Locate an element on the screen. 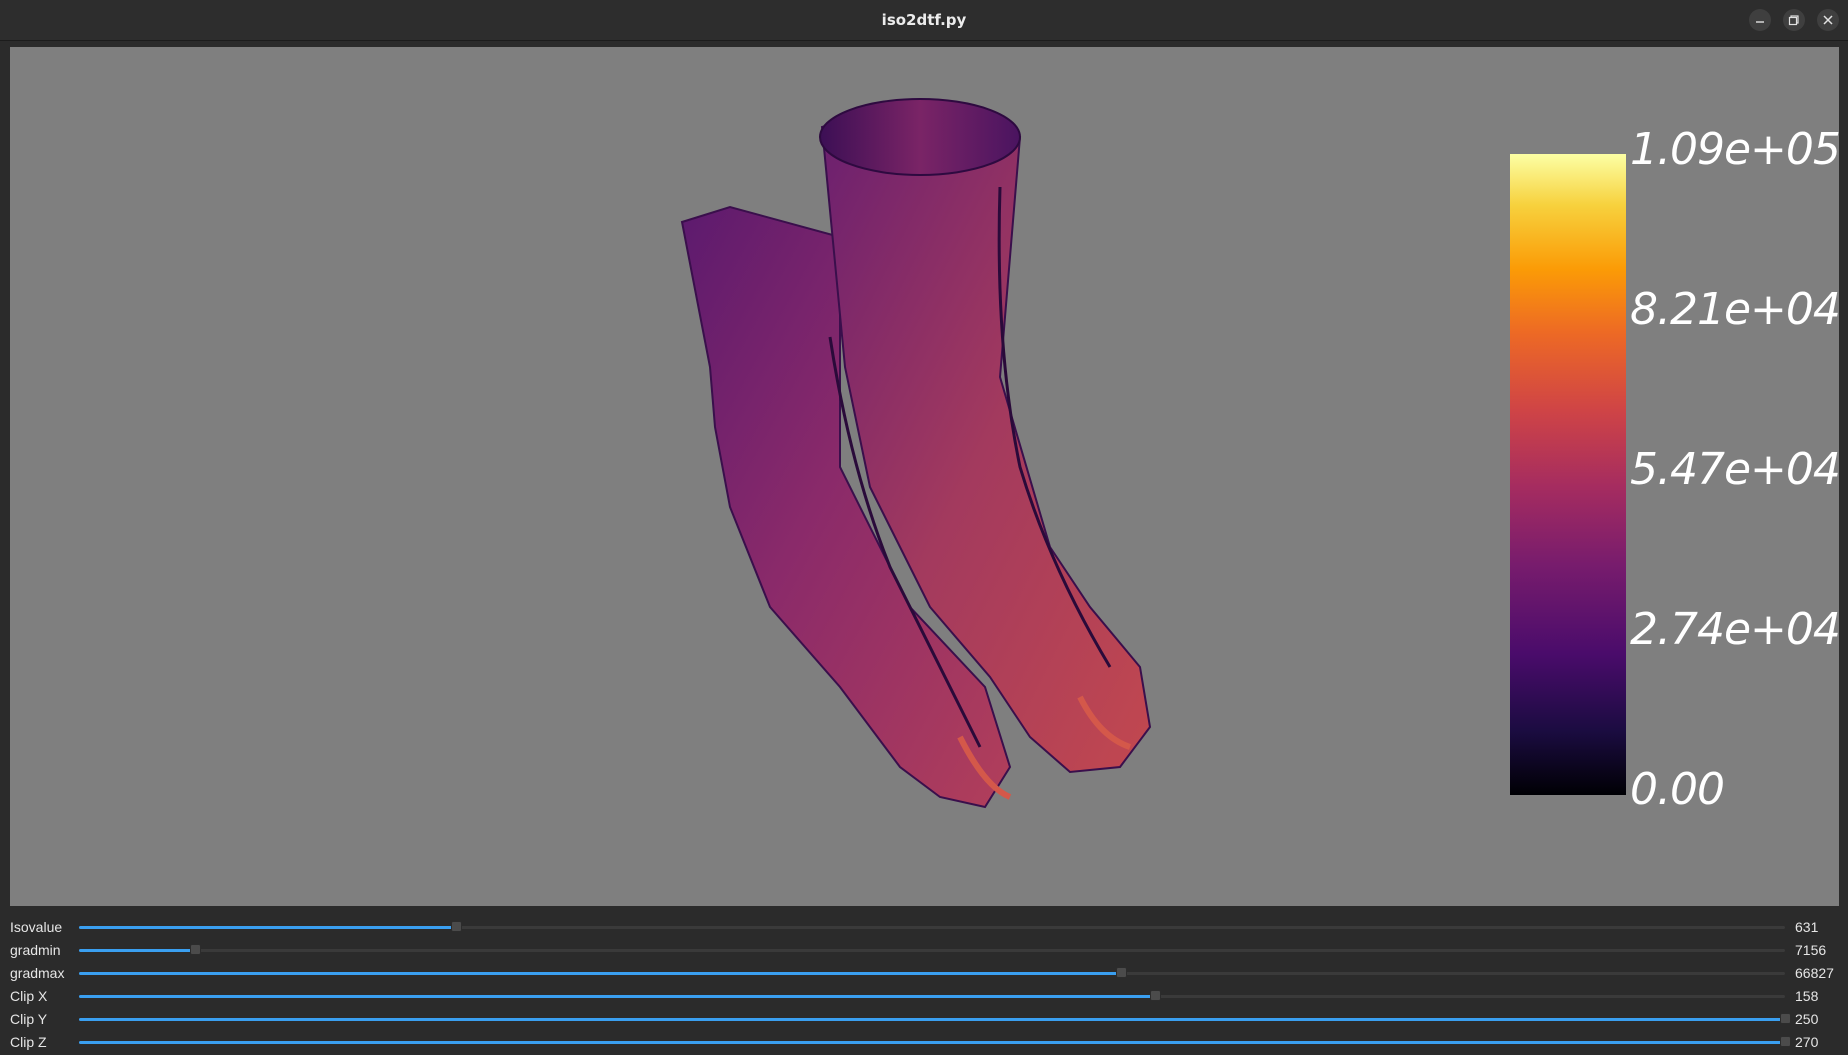  colorbar-label-min: 0.00 is located at coordinates (1677, 789).